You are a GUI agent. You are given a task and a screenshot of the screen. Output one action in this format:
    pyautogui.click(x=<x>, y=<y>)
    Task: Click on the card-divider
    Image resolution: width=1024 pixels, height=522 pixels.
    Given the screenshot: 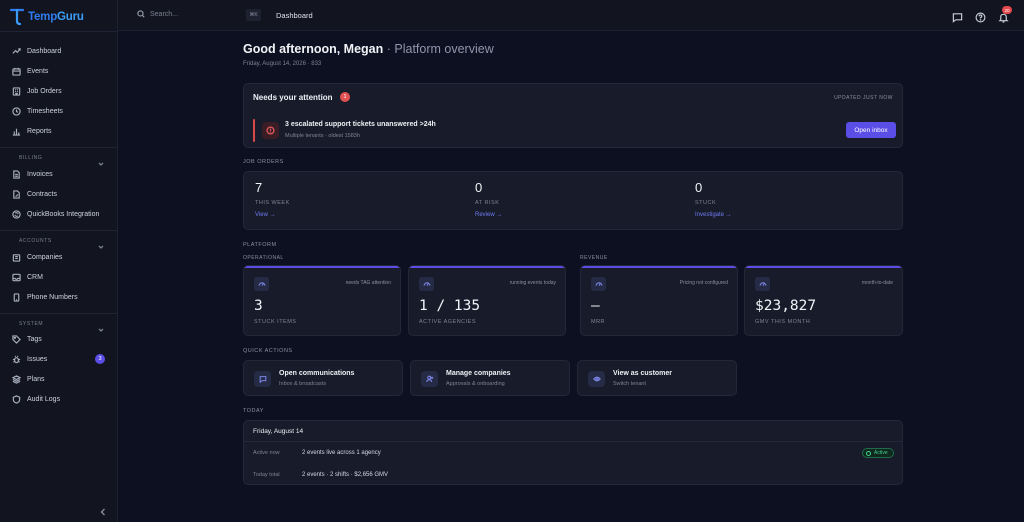 What is the action you would take?
    pyautogui.click(x=573, y=441)
    